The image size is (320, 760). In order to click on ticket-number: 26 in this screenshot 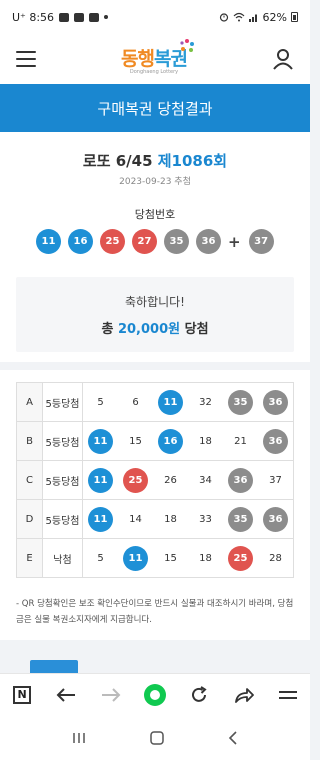, I will do `click(170, 480)`.